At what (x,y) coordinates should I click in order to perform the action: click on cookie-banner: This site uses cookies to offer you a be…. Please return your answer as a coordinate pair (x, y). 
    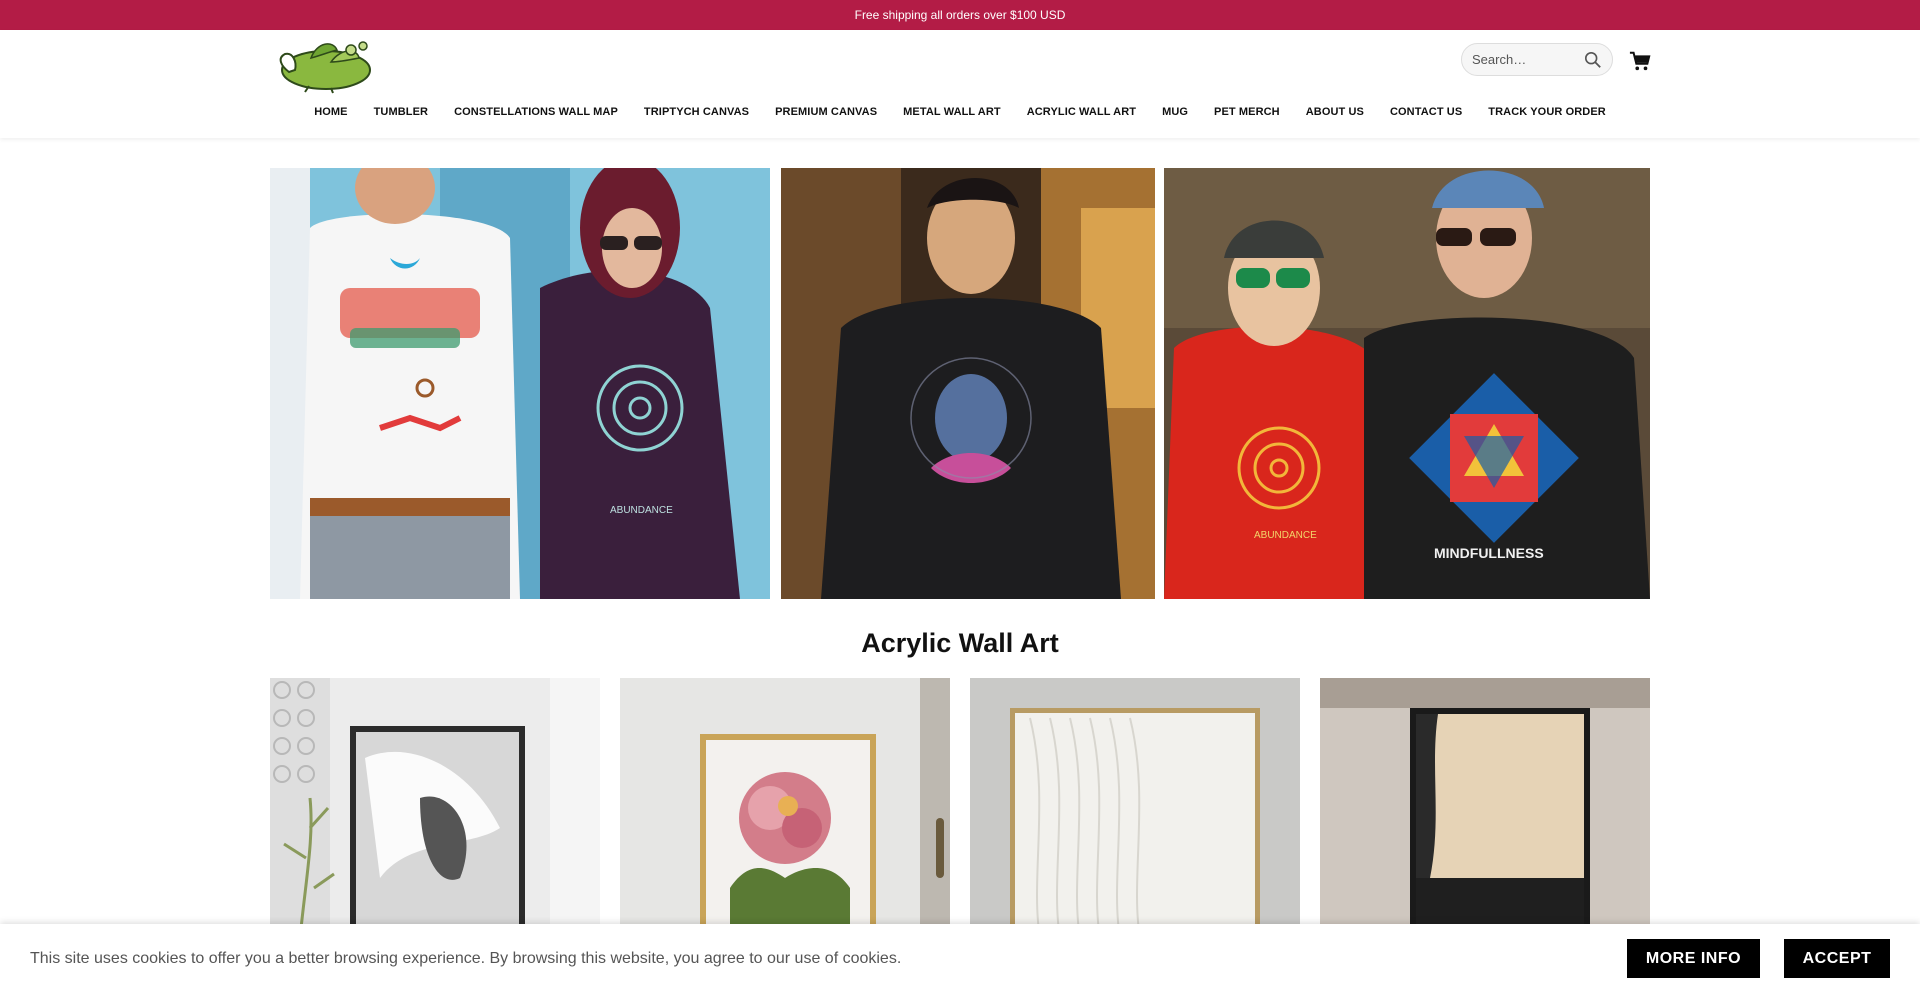
    Looking at the image, I should click on (960, 958).